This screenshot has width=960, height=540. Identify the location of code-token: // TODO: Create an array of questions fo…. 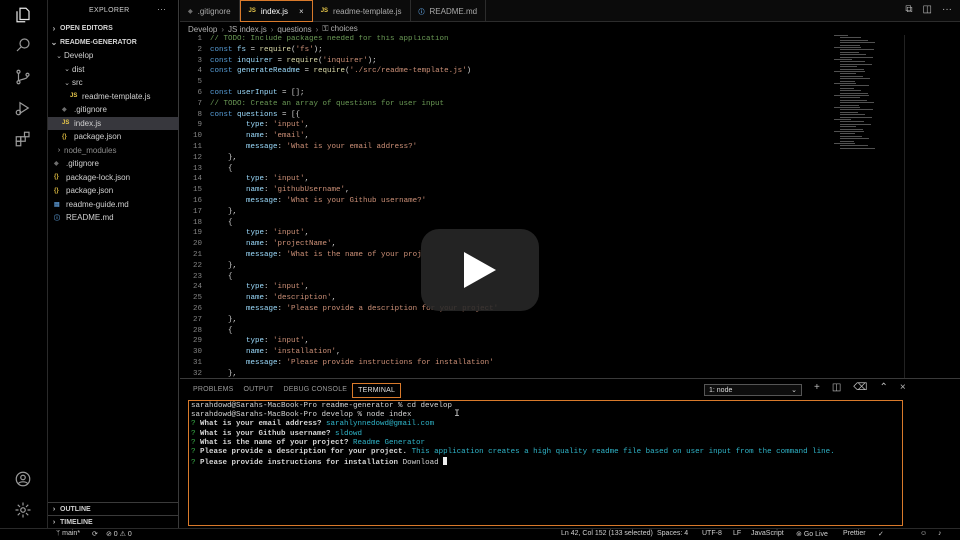
(327, 103).